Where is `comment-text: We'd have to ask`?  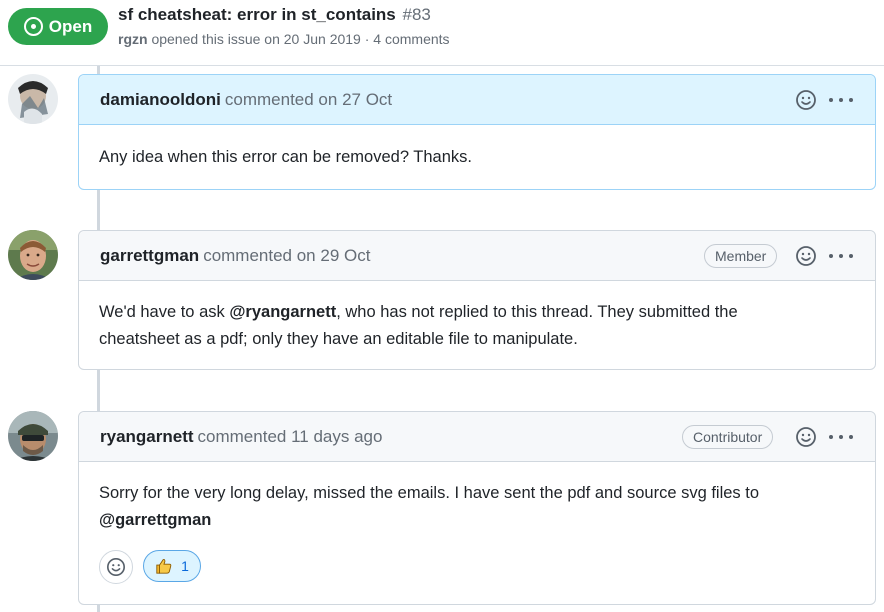 comment-text: We'd have to ask is located at coordinates (164, 312).